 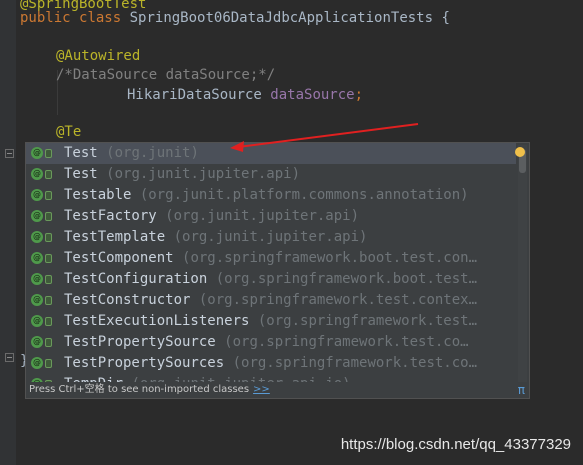 I want to click on watermark-text: https://blog.csdn.net/qq_43377329, so click(x=455, y=444).